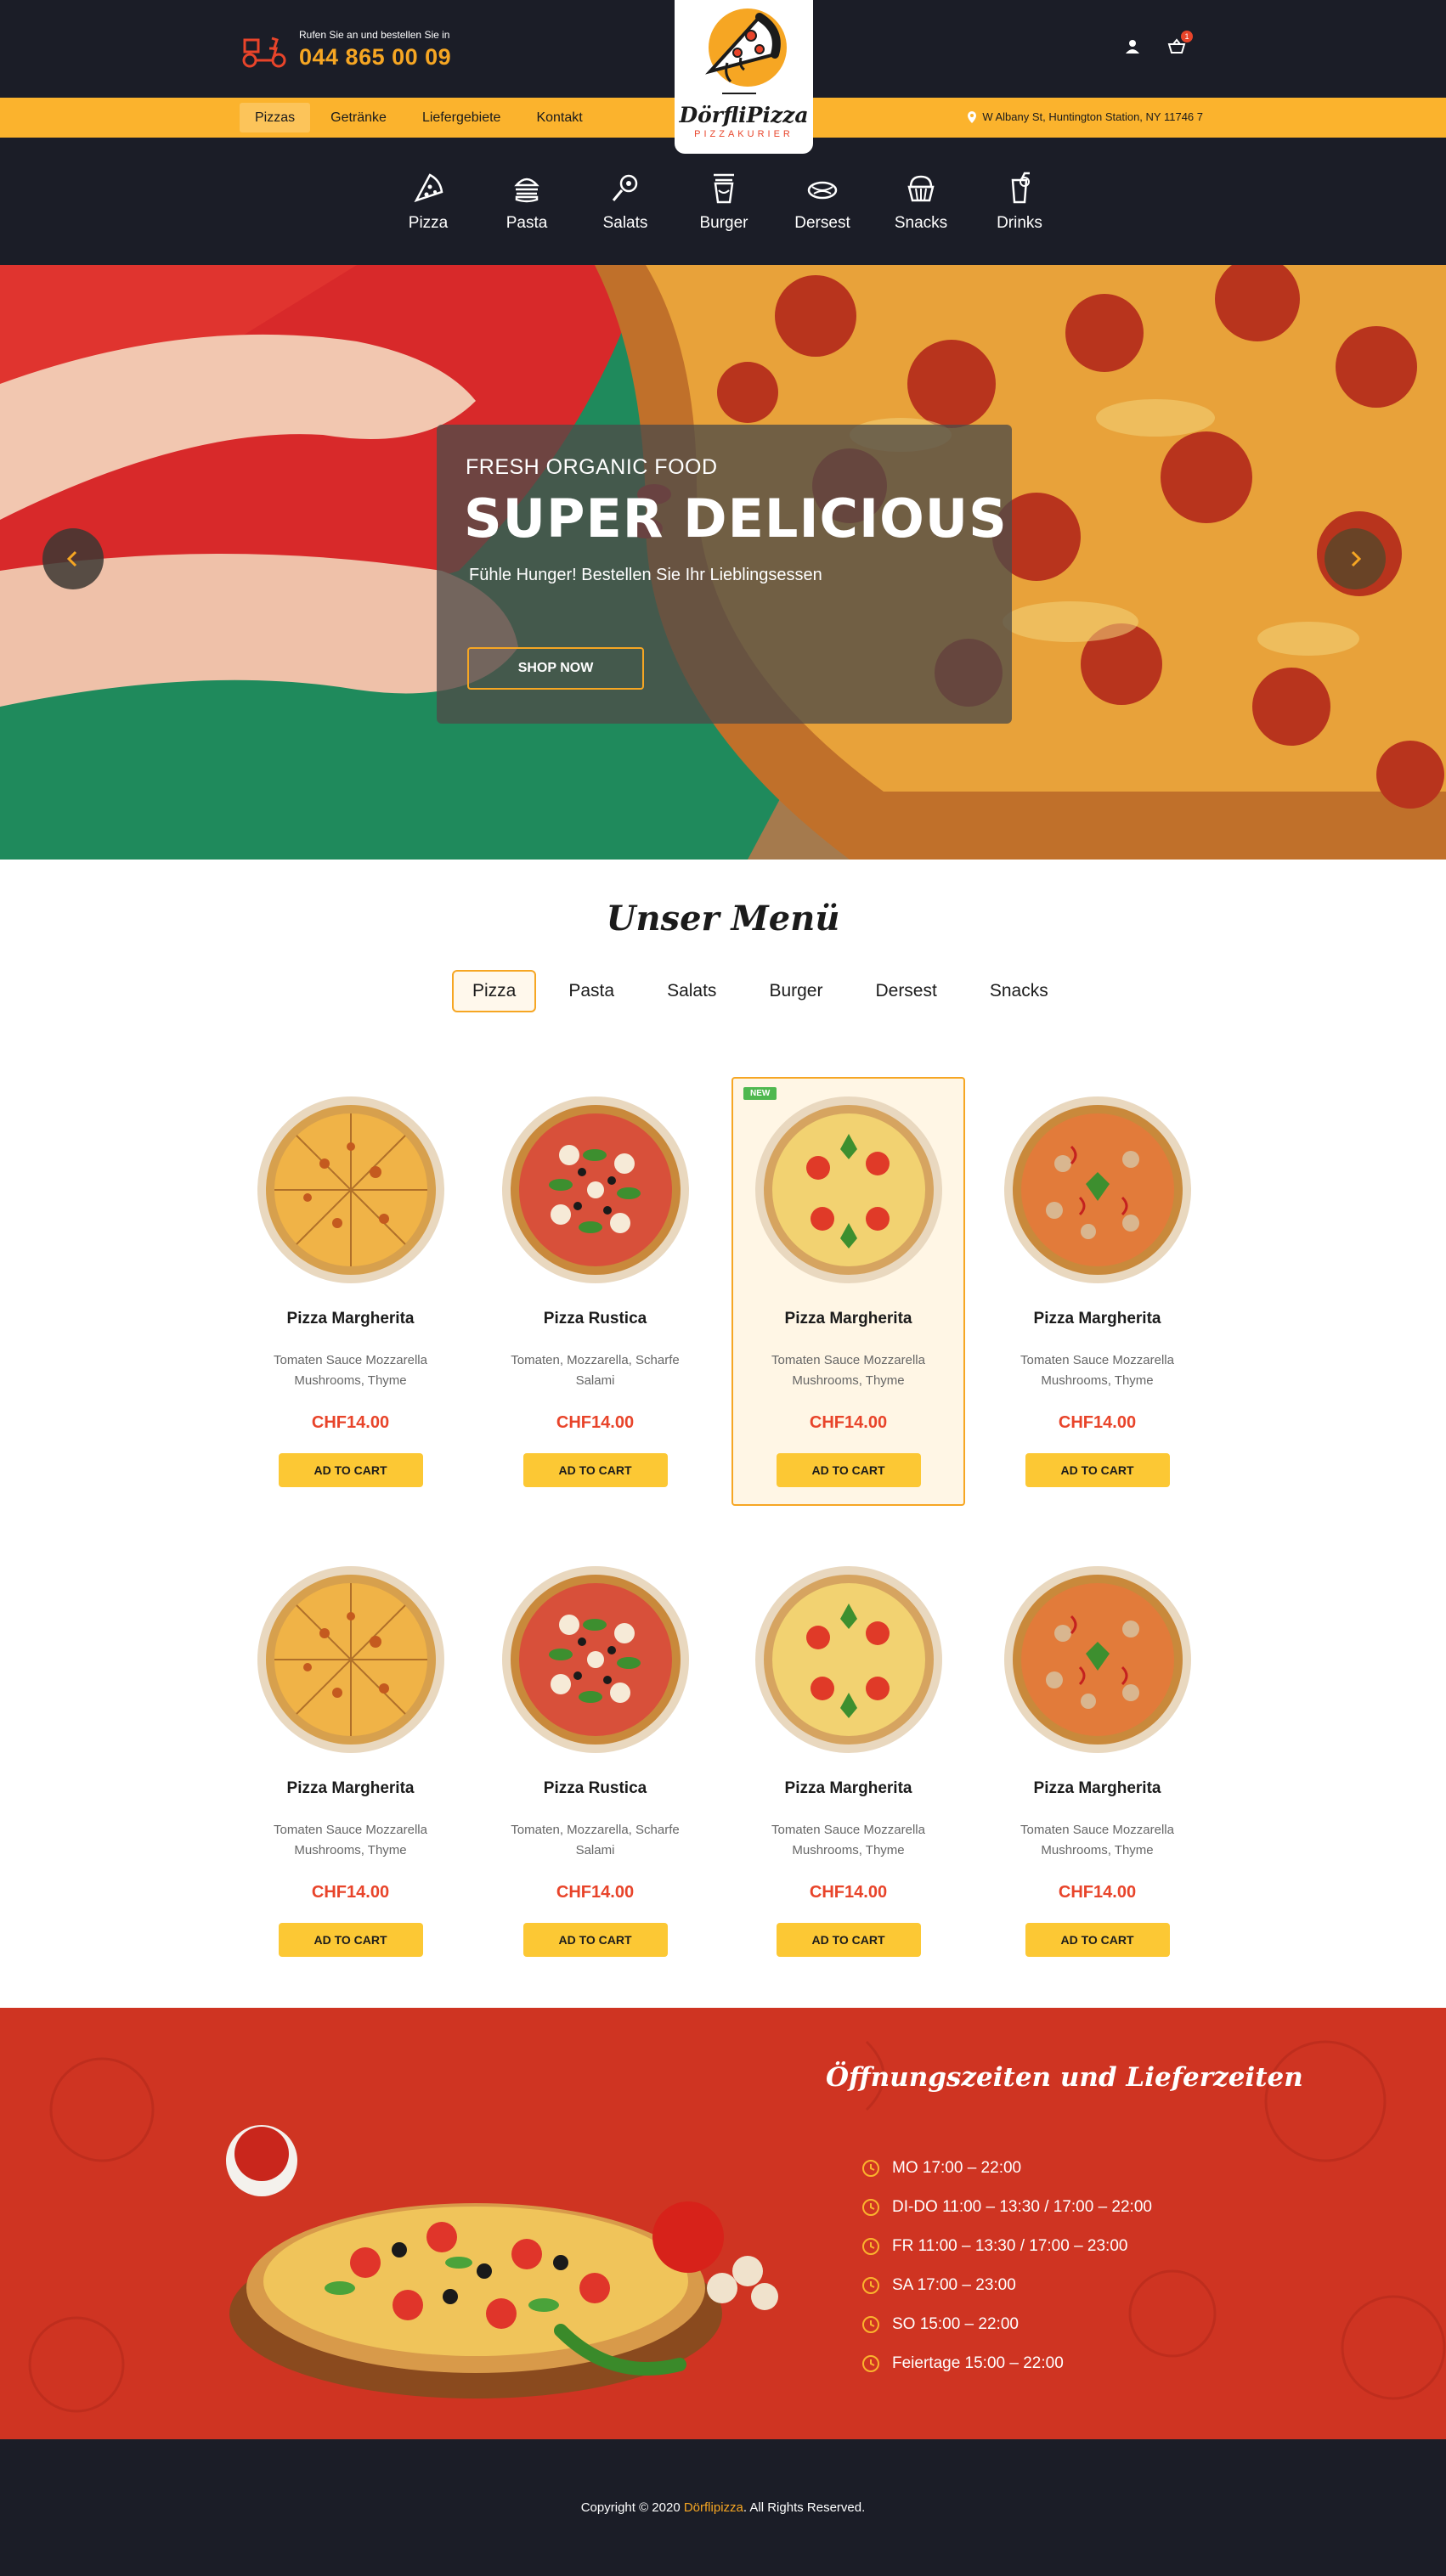  I want to click on tab-snacks: Snacks, so click(1019, 991).